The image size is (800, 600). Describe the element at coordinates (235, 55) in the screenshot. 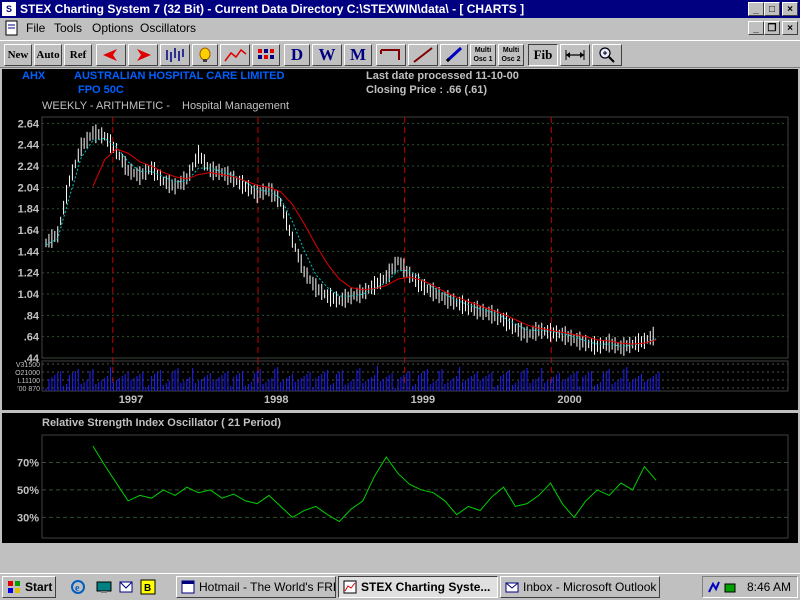

I see `line-chart-icon` at that location.